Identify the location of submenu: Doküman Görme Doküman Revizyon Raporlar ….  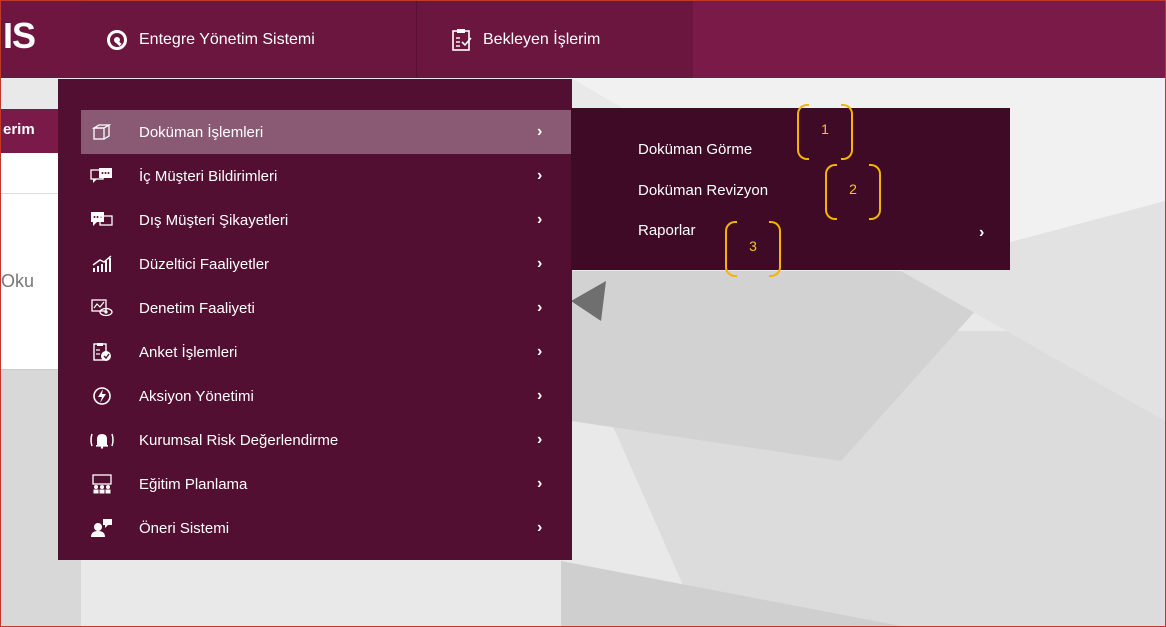
(790, 189).